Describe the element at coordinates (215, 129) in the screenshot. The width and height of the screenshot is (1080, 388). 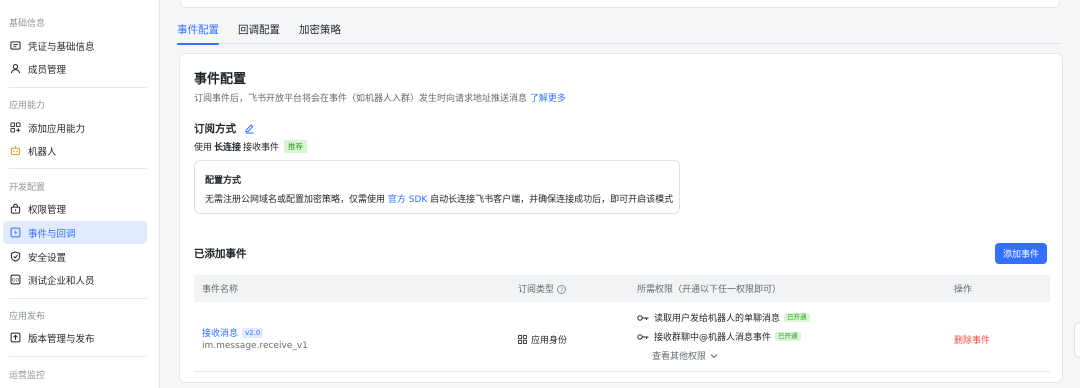
I see `subscription-mode-label: 订阅方式` at that location.